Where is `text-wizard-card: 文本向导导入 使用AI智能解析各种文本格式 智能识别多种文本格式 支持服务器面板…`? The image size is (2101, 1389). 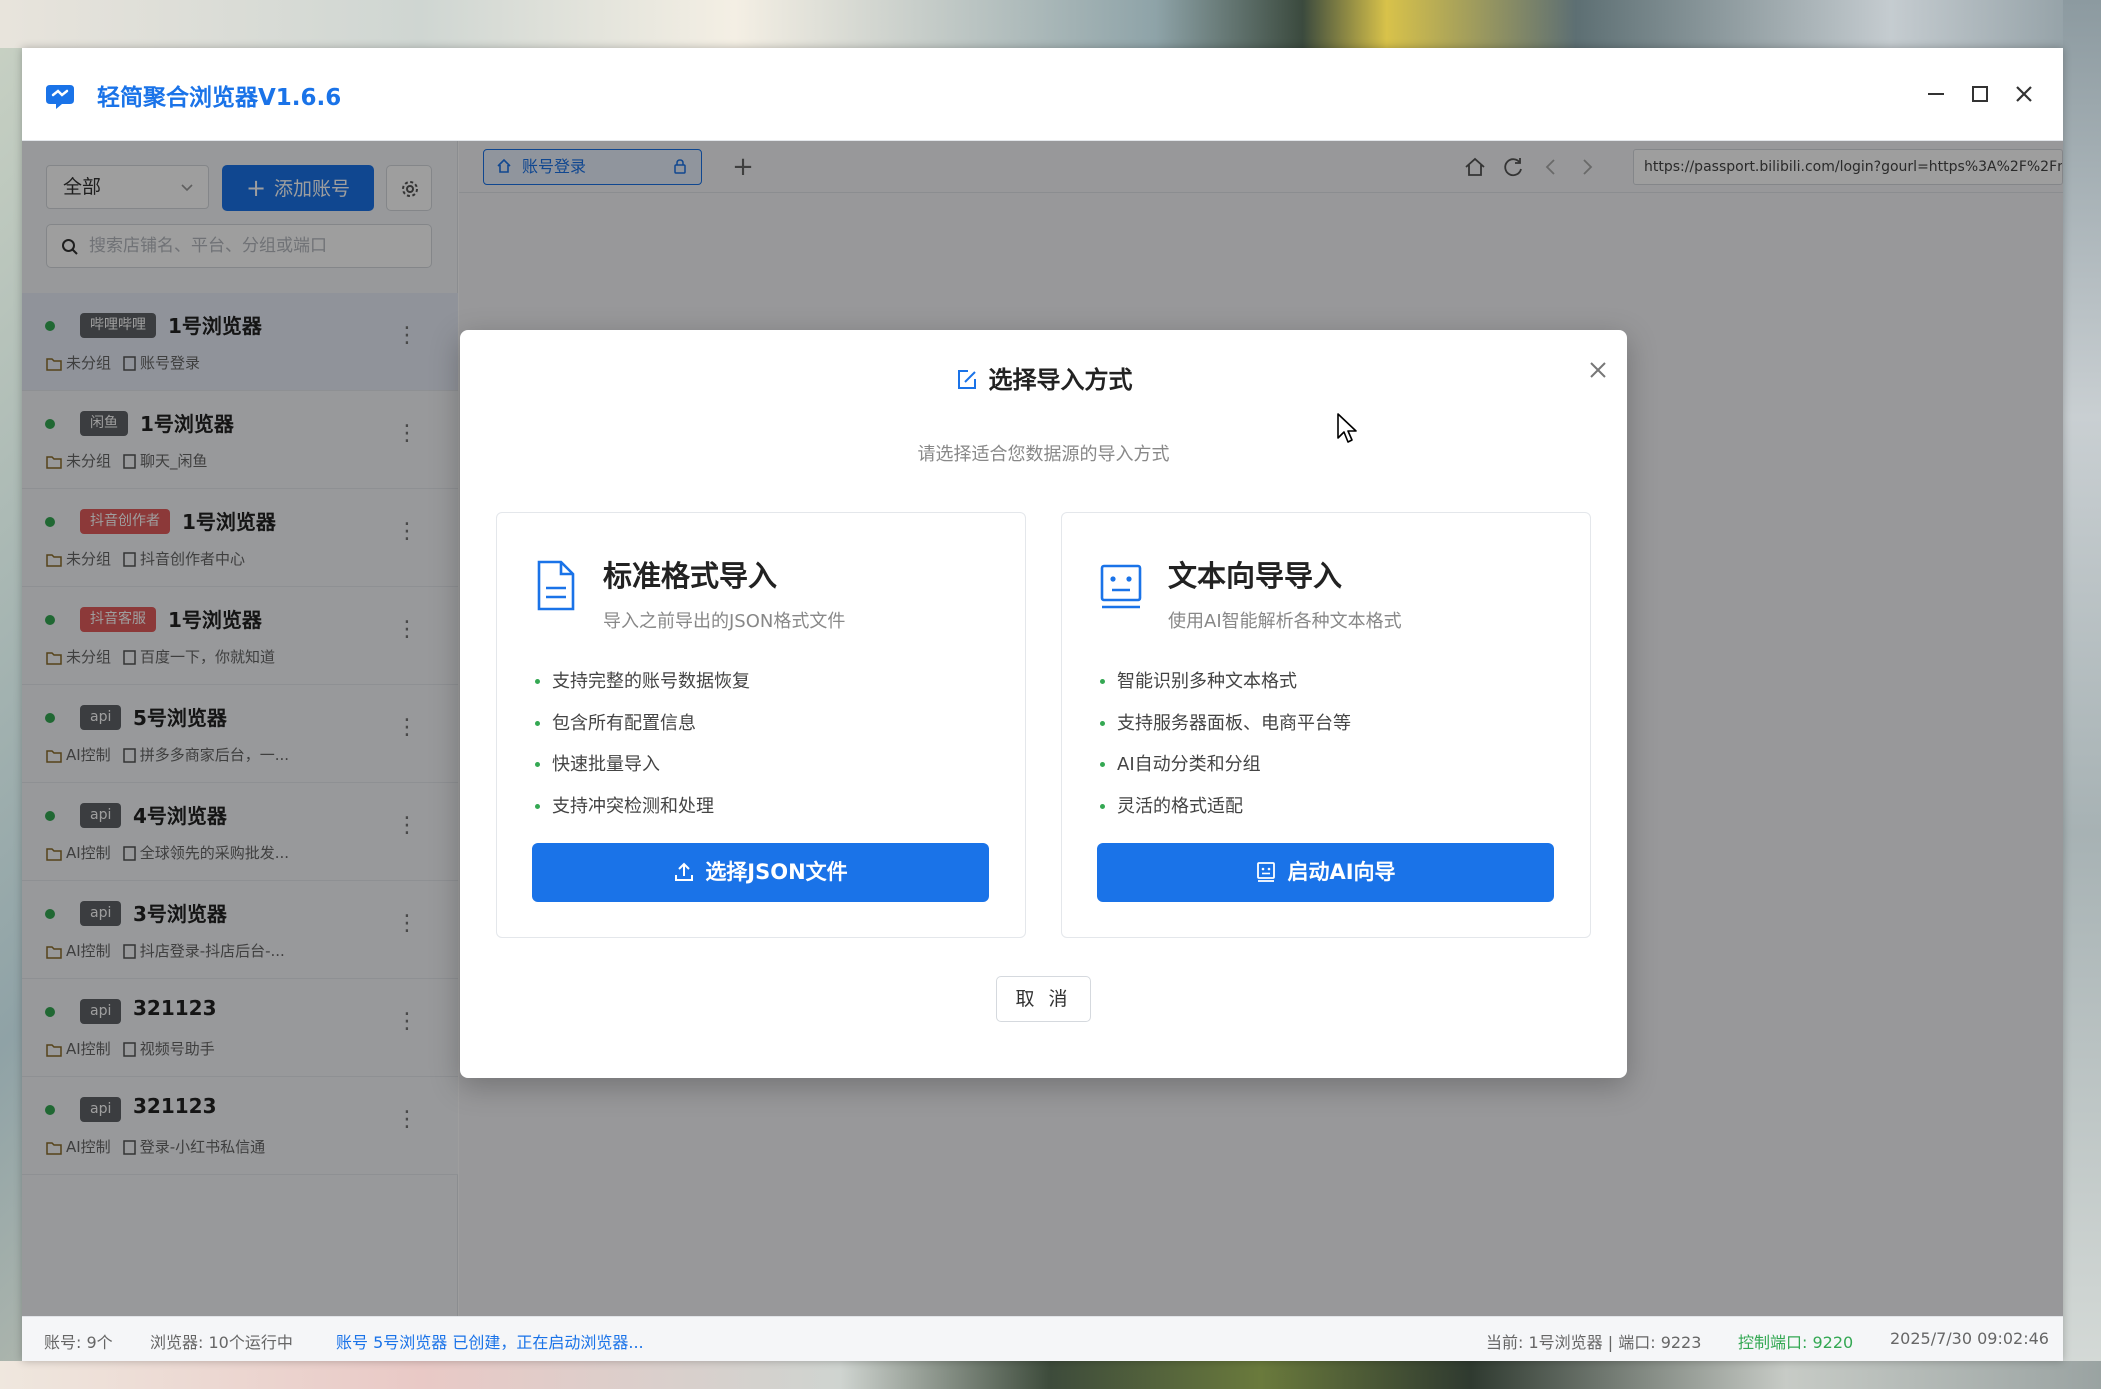 text-wizard-card: 文本向导导入 使用AI智能解析各种文本格式 智能识别多种文本格式 支持服务器面板… is located at coordinates (1326, 725).